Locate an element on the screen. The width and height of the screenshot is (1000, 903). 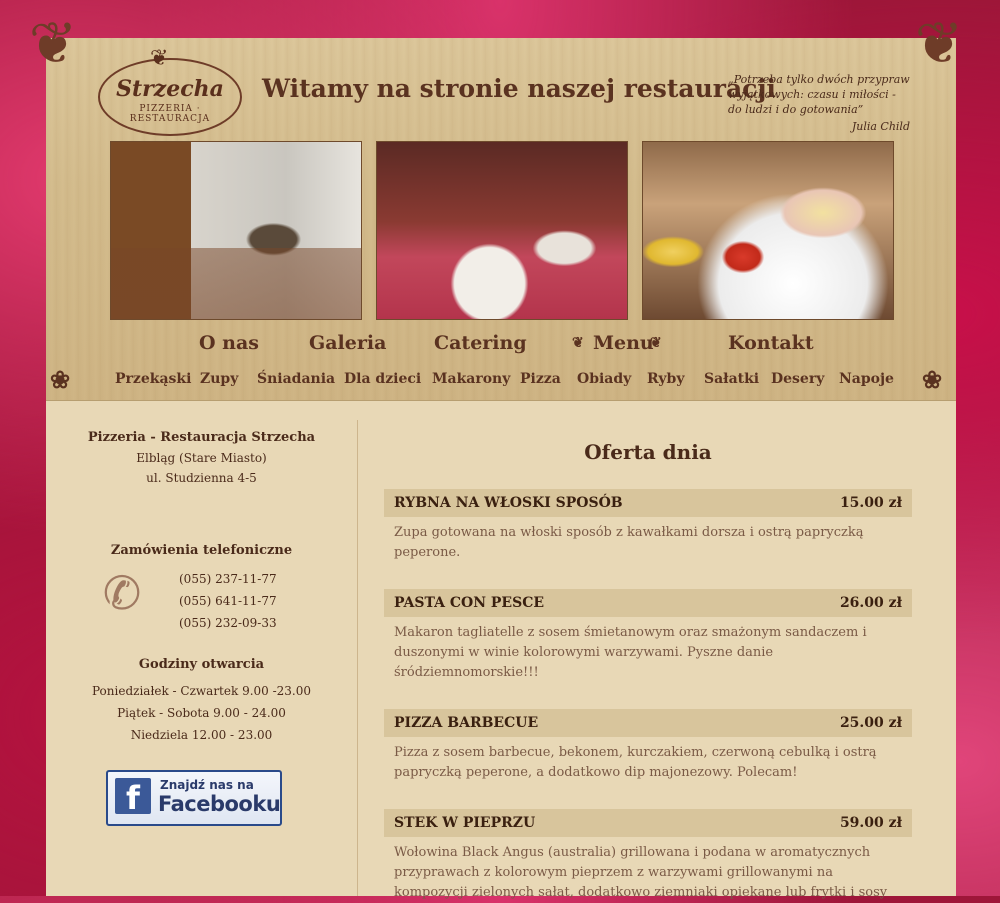
subnav-sniadania: Śniadania is located at coordinates (296, 379).